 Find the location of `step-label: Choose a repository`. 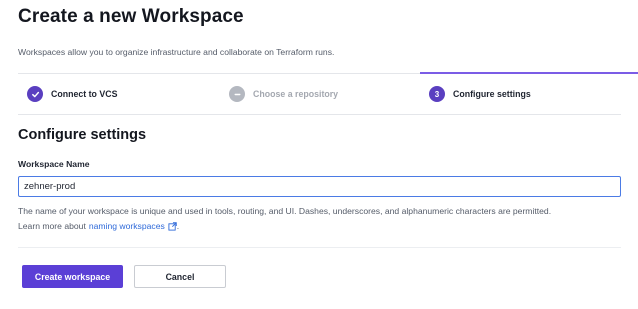

step-label: Choose a repository is located at coordinates (296, 94).